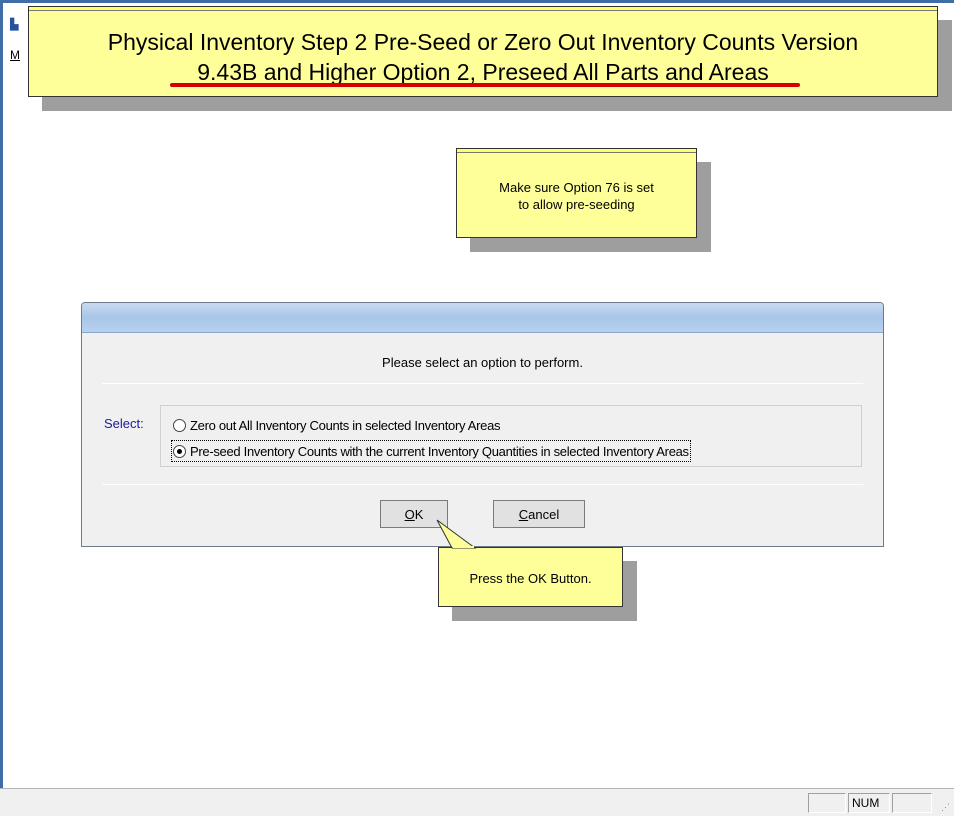 The height and width of the screenshot is (816, 954). Describe the element at coordinates (869, 803) in the screenshot. I see `status-cell-num: NUM` at that location.